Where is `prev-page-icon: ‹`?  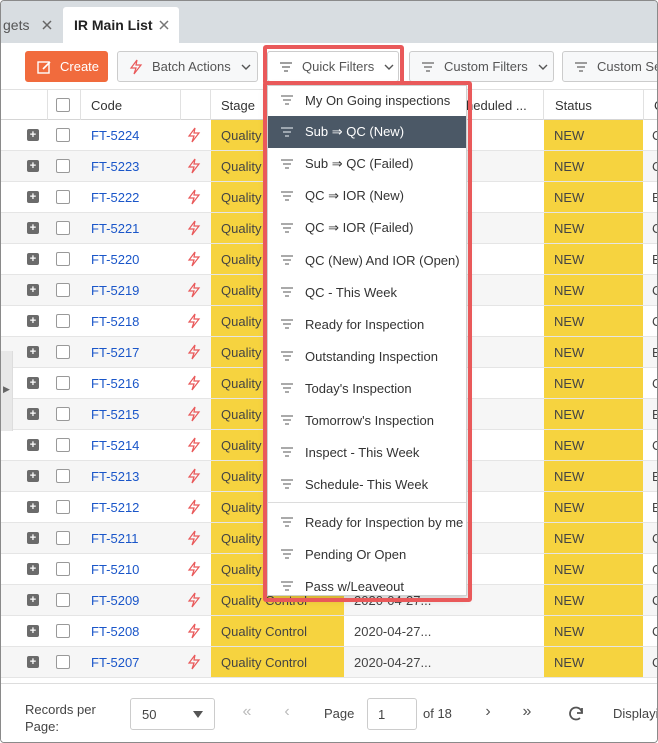 prev-page-icon: ‹ is located at coordinates (287, 712).